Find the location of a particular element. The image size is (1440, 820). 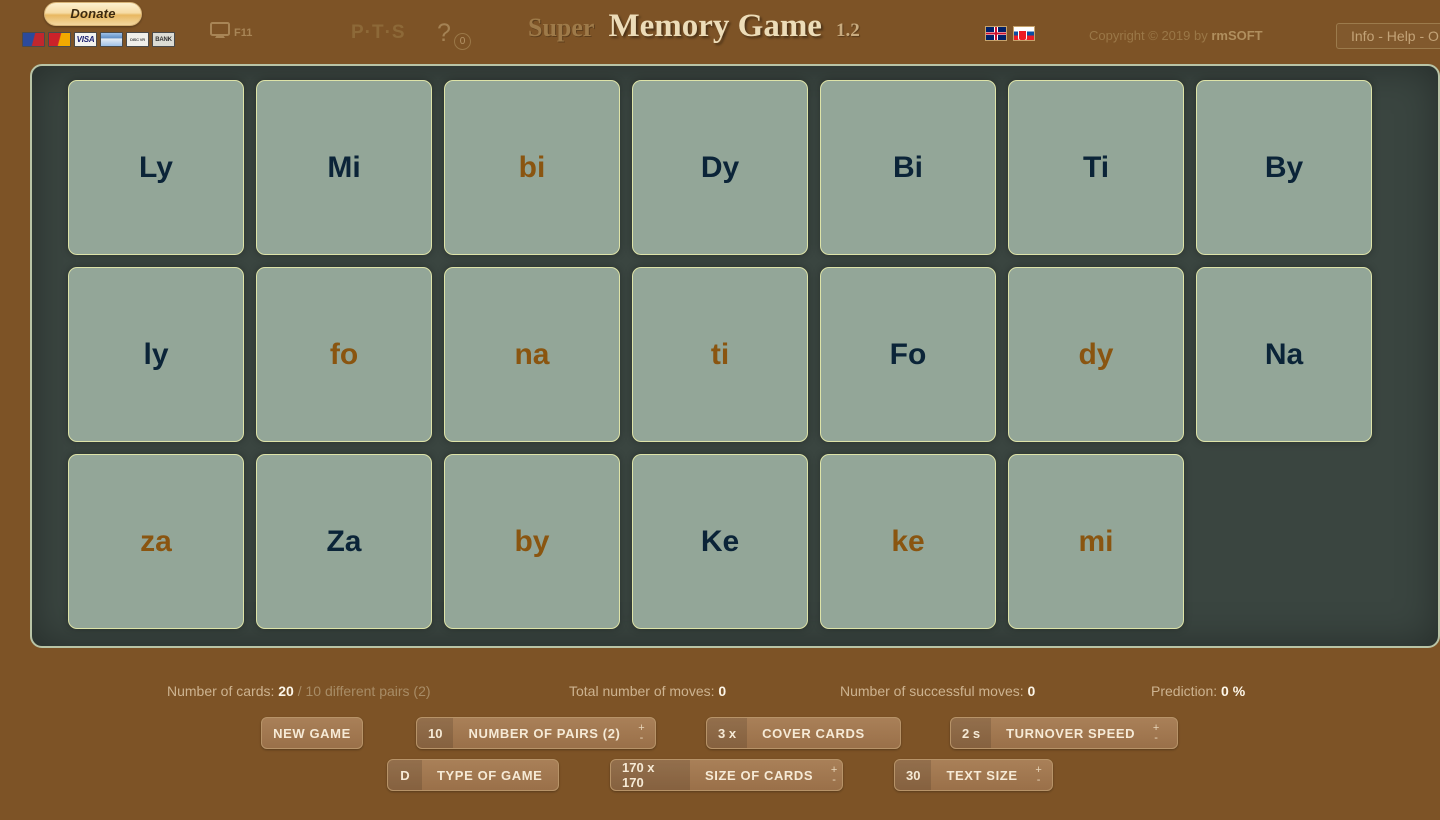

turnover-speed-stepper: 2 s TURNOVER SPEED + - is located at coordinates (1064, 733).